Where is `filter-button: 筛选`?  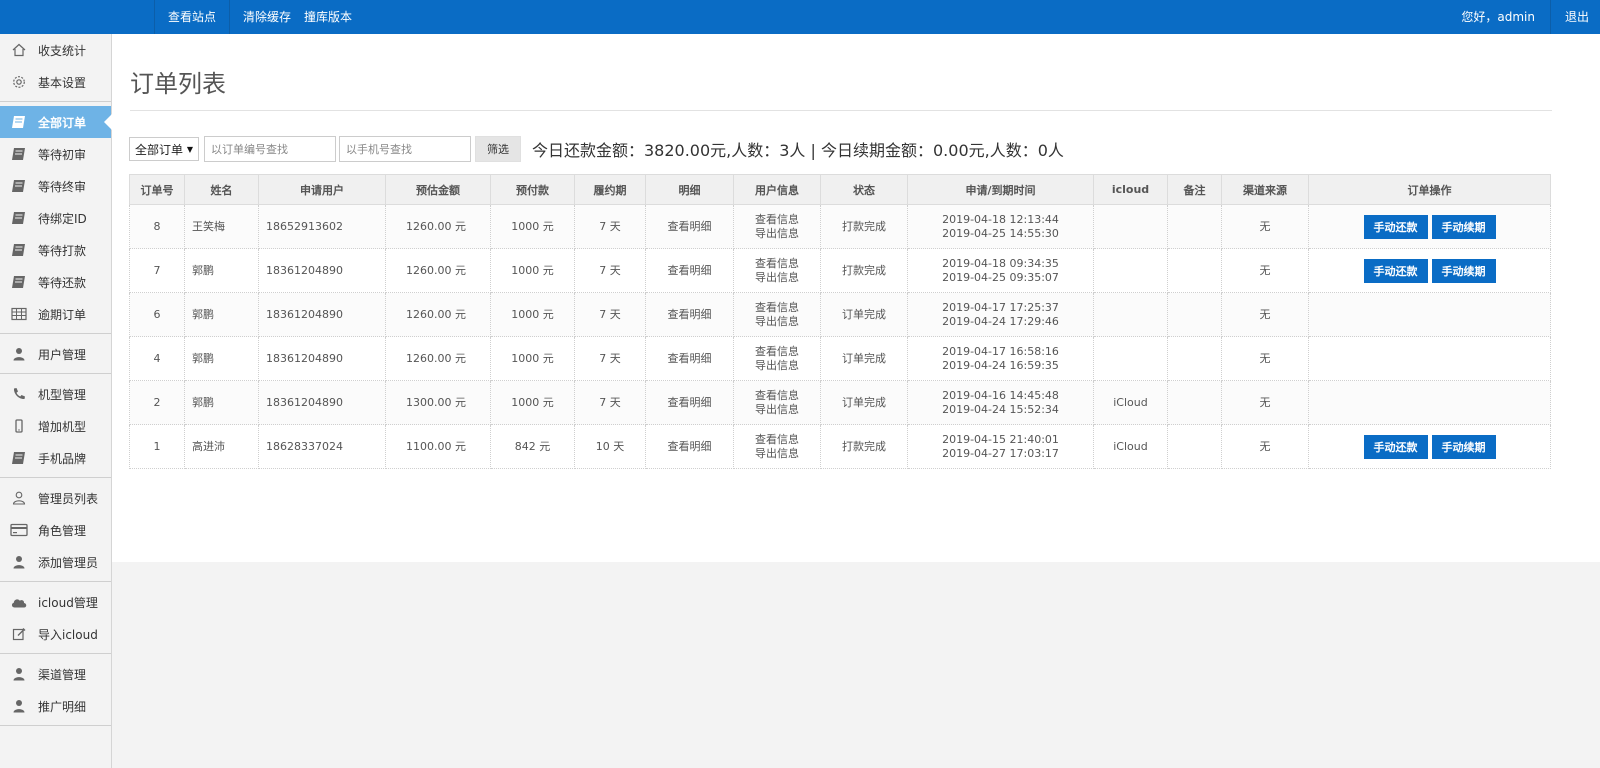
filter-button: 筛选 is located at coordinates (498, 149).